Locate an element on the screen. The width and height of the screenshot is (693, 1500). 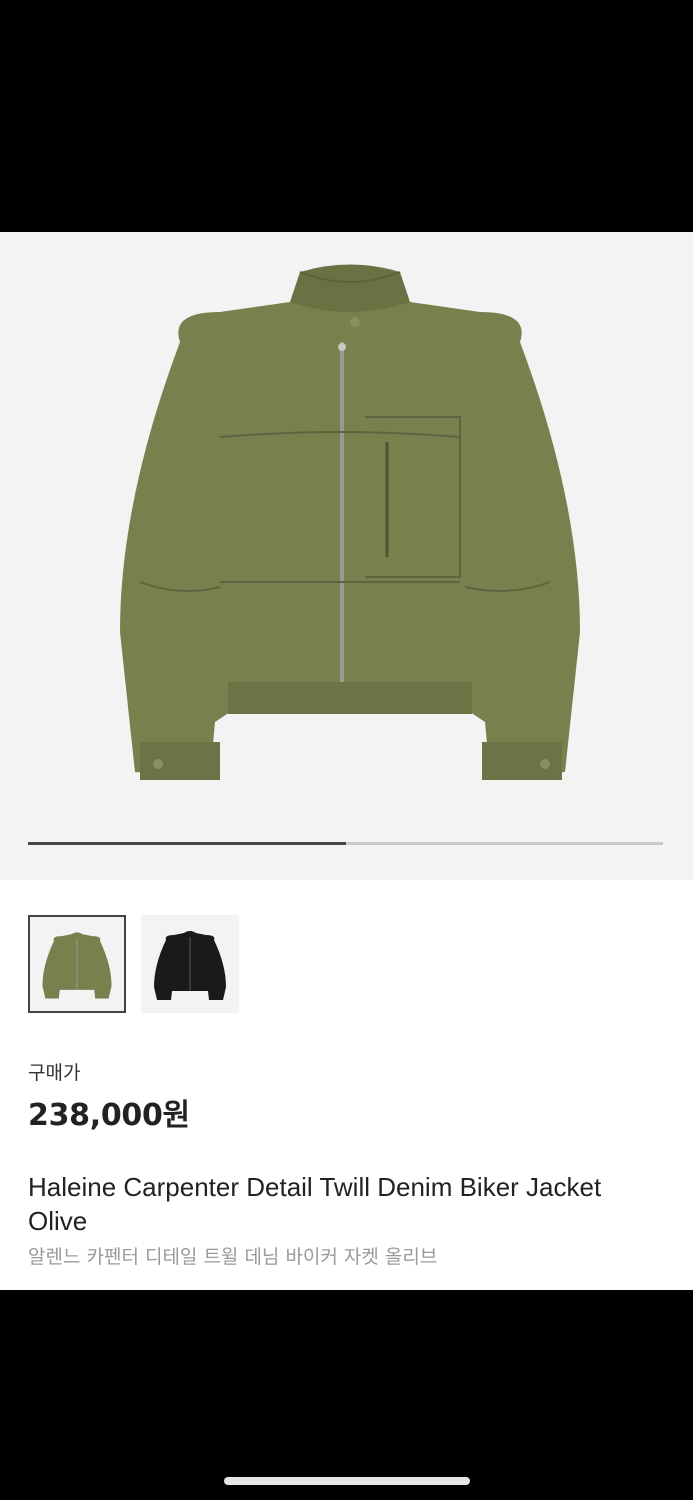
gallery-progress-track is located at coordinates (345, 843).